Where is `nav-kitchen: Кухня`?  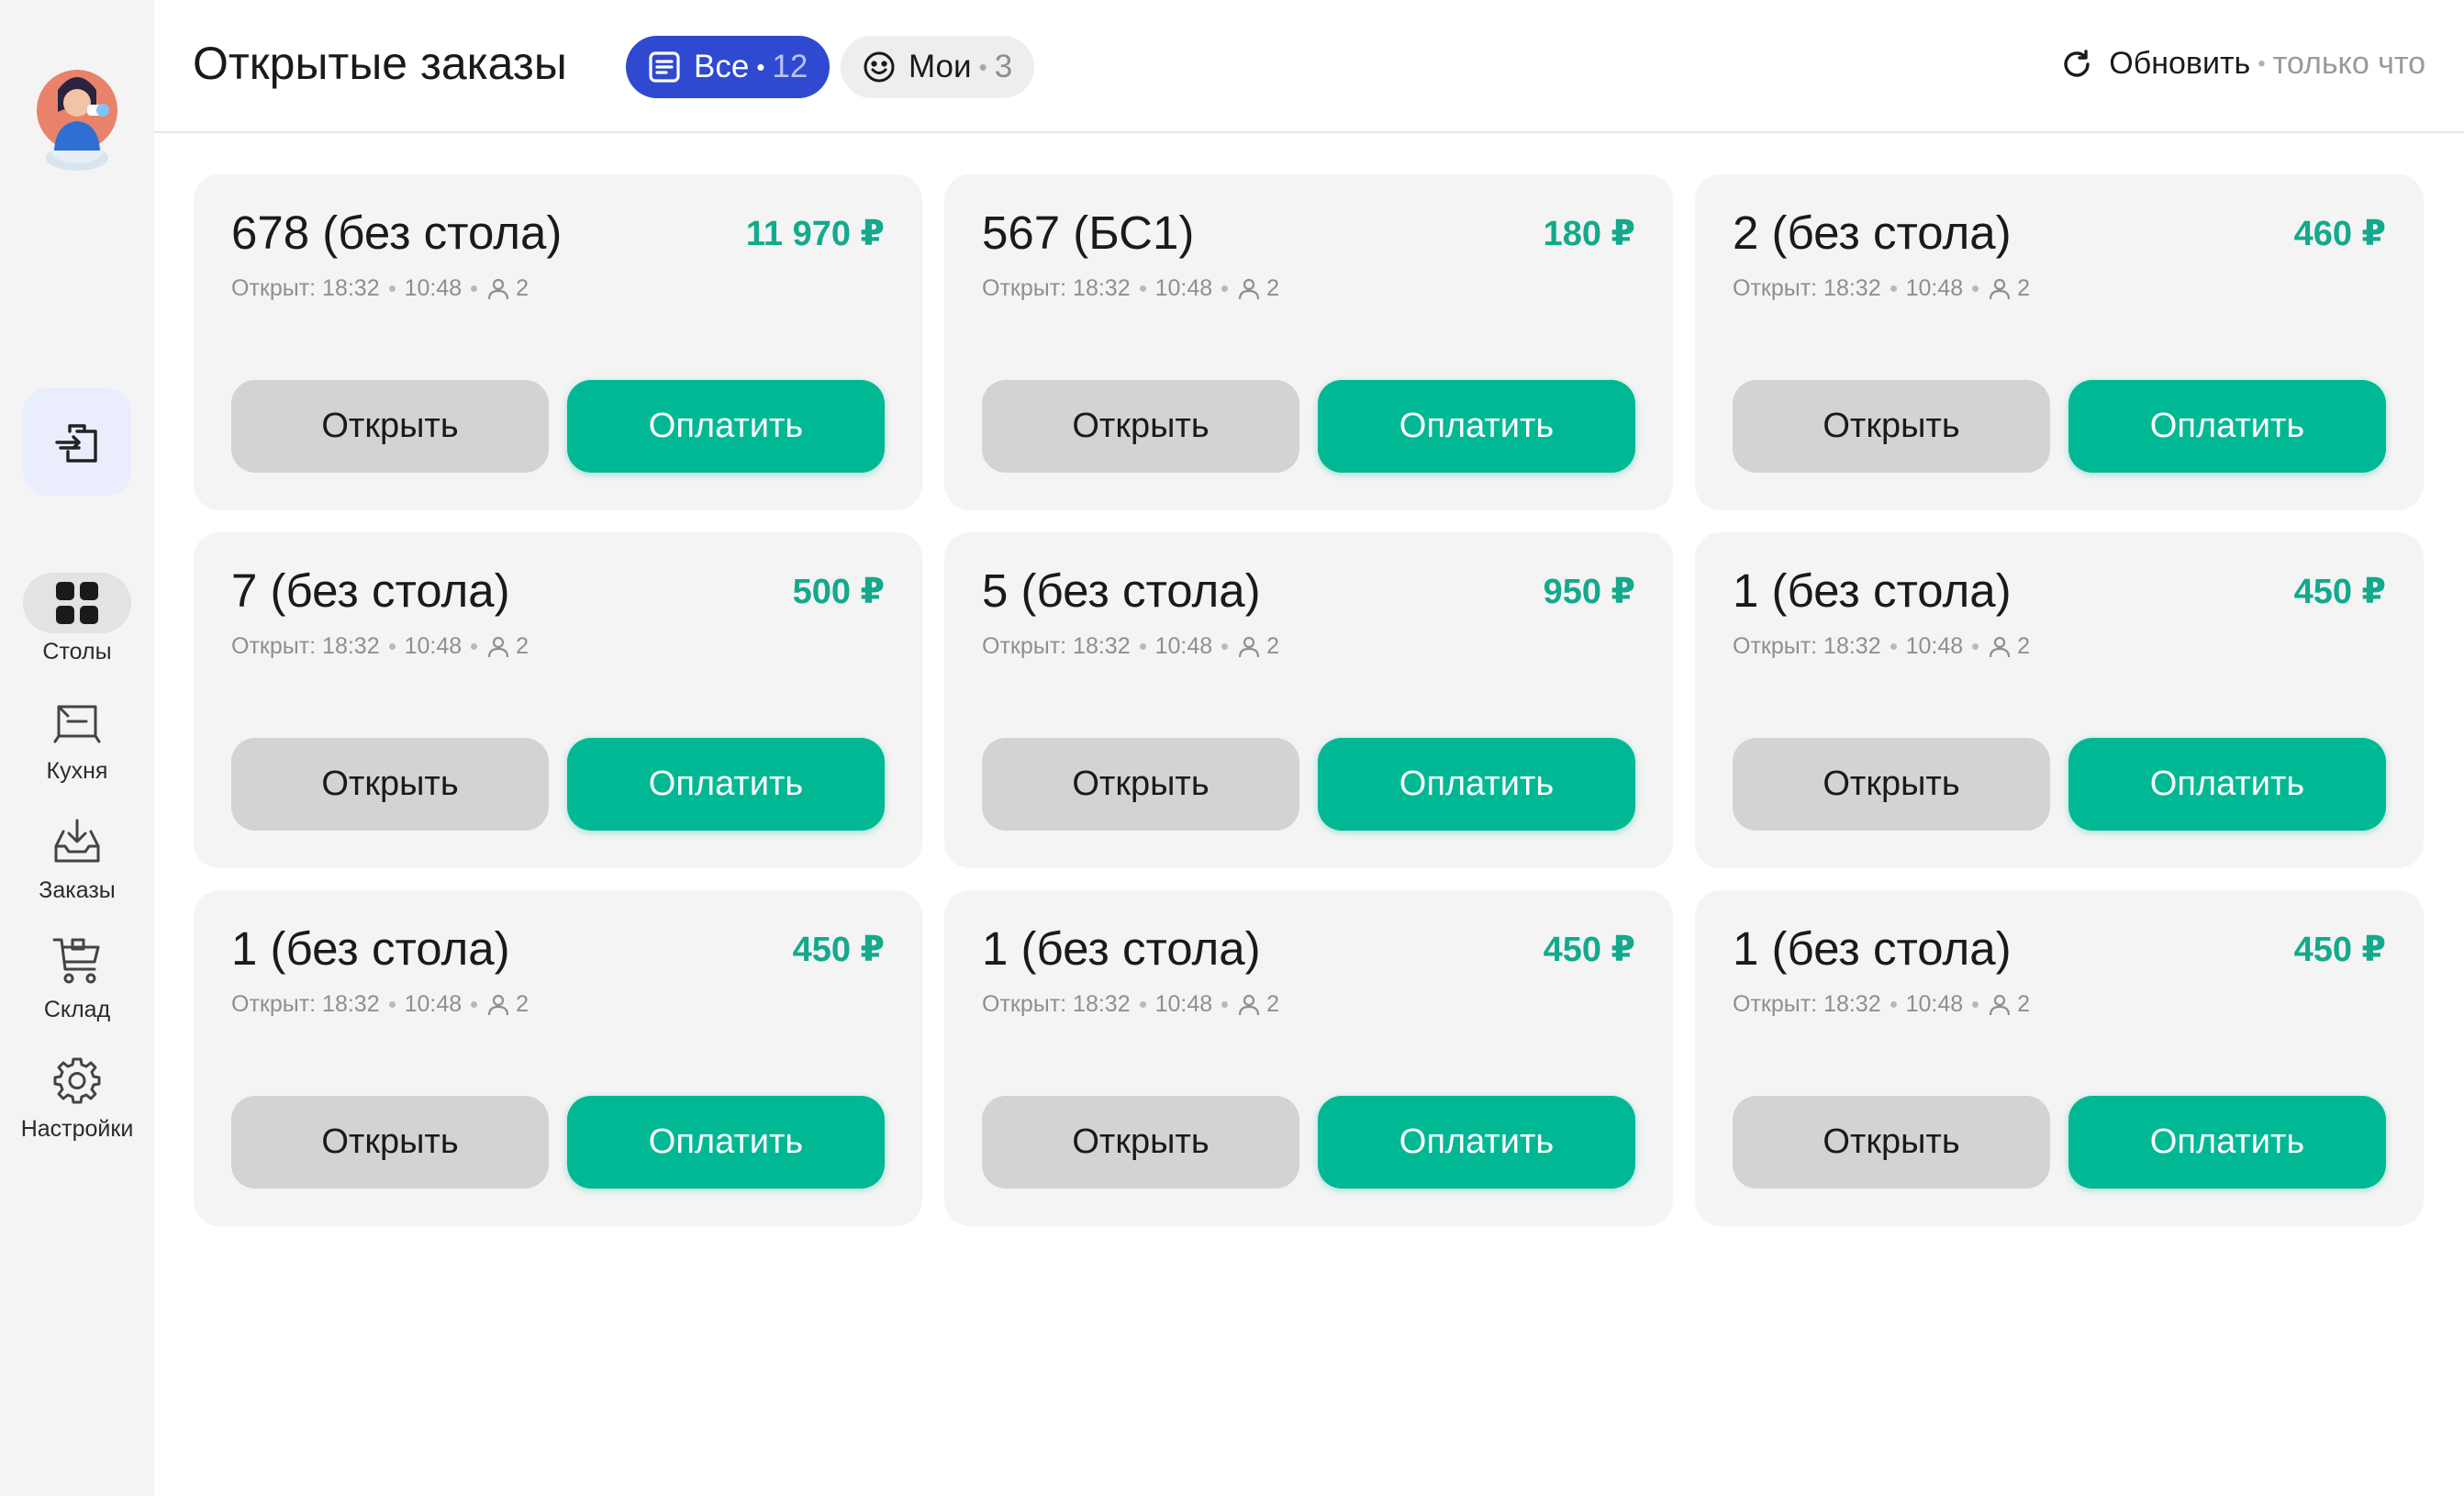
nav-kitchen: Кухня is located at coordinates (77, 738).